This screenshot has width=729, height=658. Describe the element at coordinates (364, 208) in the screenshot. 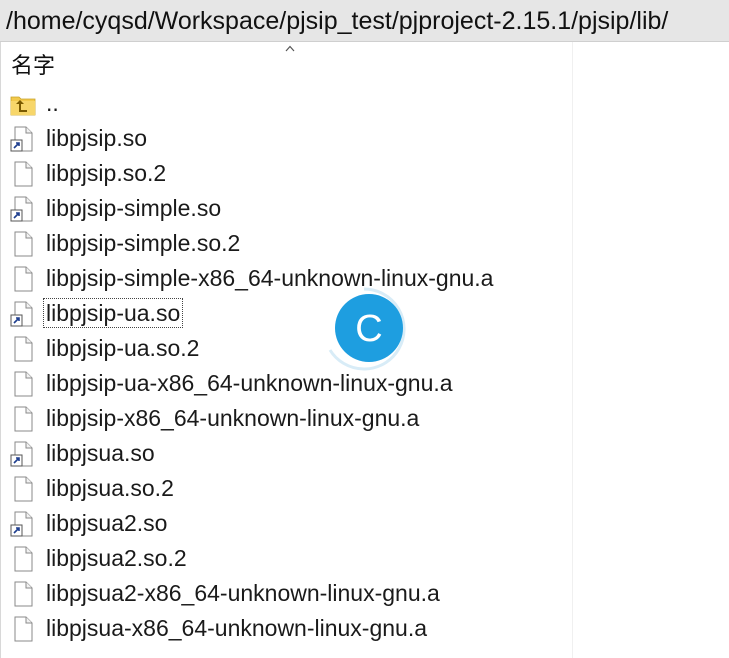

I see `file-row: libpjsip-simple.so` at that location.